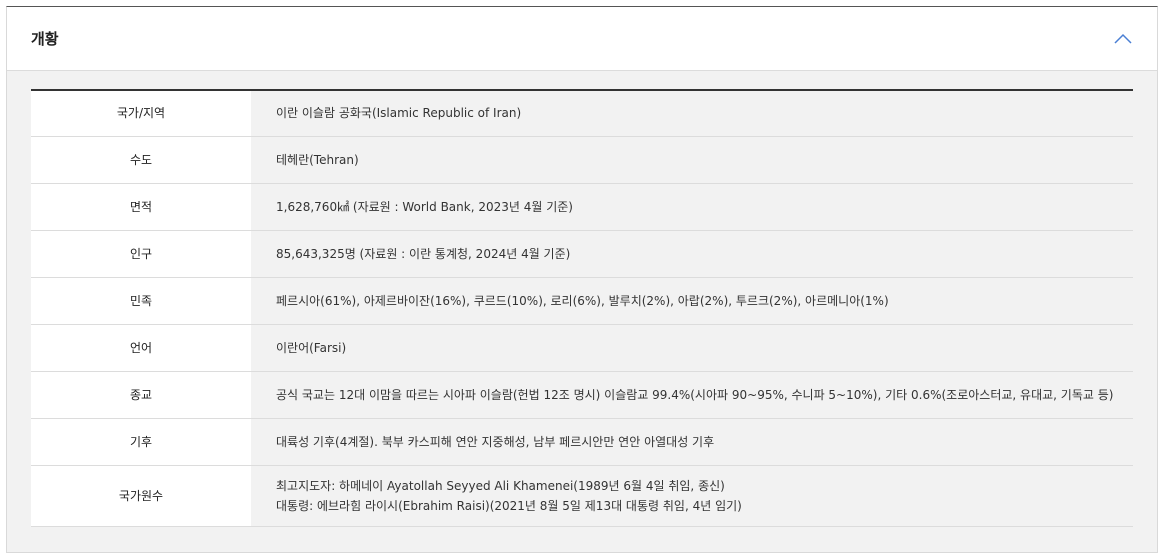 Image resolution: width=1168 pixels, height=560 pixels. What do you see at coordinates (141, 348) in the screenshot?
I see `row-label: 언어` at bounding box center [141, 348].